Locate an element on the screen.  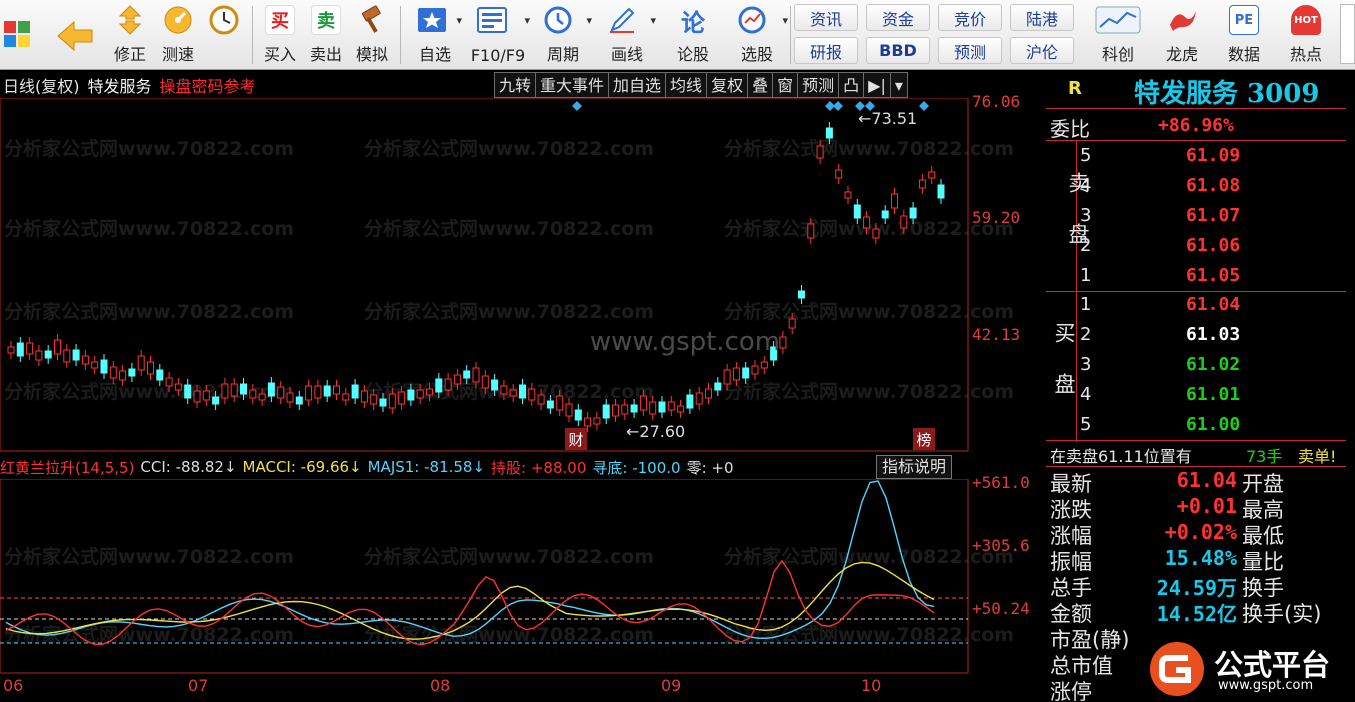
quick-link-forecast: 预测 is located at coordinates (970, 50).